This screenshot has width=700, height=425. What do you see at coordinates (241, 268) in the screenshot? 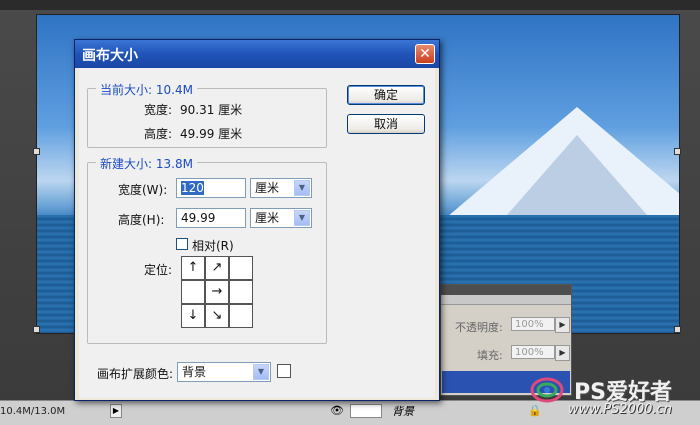
I see `anchor-cell-top-right` at bounding box center [241, 268].